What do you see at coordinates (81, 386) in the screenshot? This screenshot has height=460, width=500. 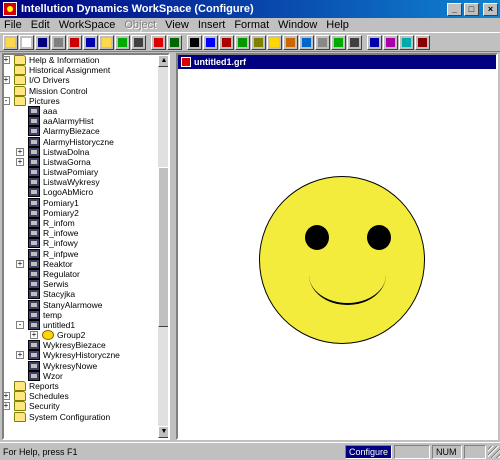 I see `tree-item: Reports` at bounding box center [81, 386].